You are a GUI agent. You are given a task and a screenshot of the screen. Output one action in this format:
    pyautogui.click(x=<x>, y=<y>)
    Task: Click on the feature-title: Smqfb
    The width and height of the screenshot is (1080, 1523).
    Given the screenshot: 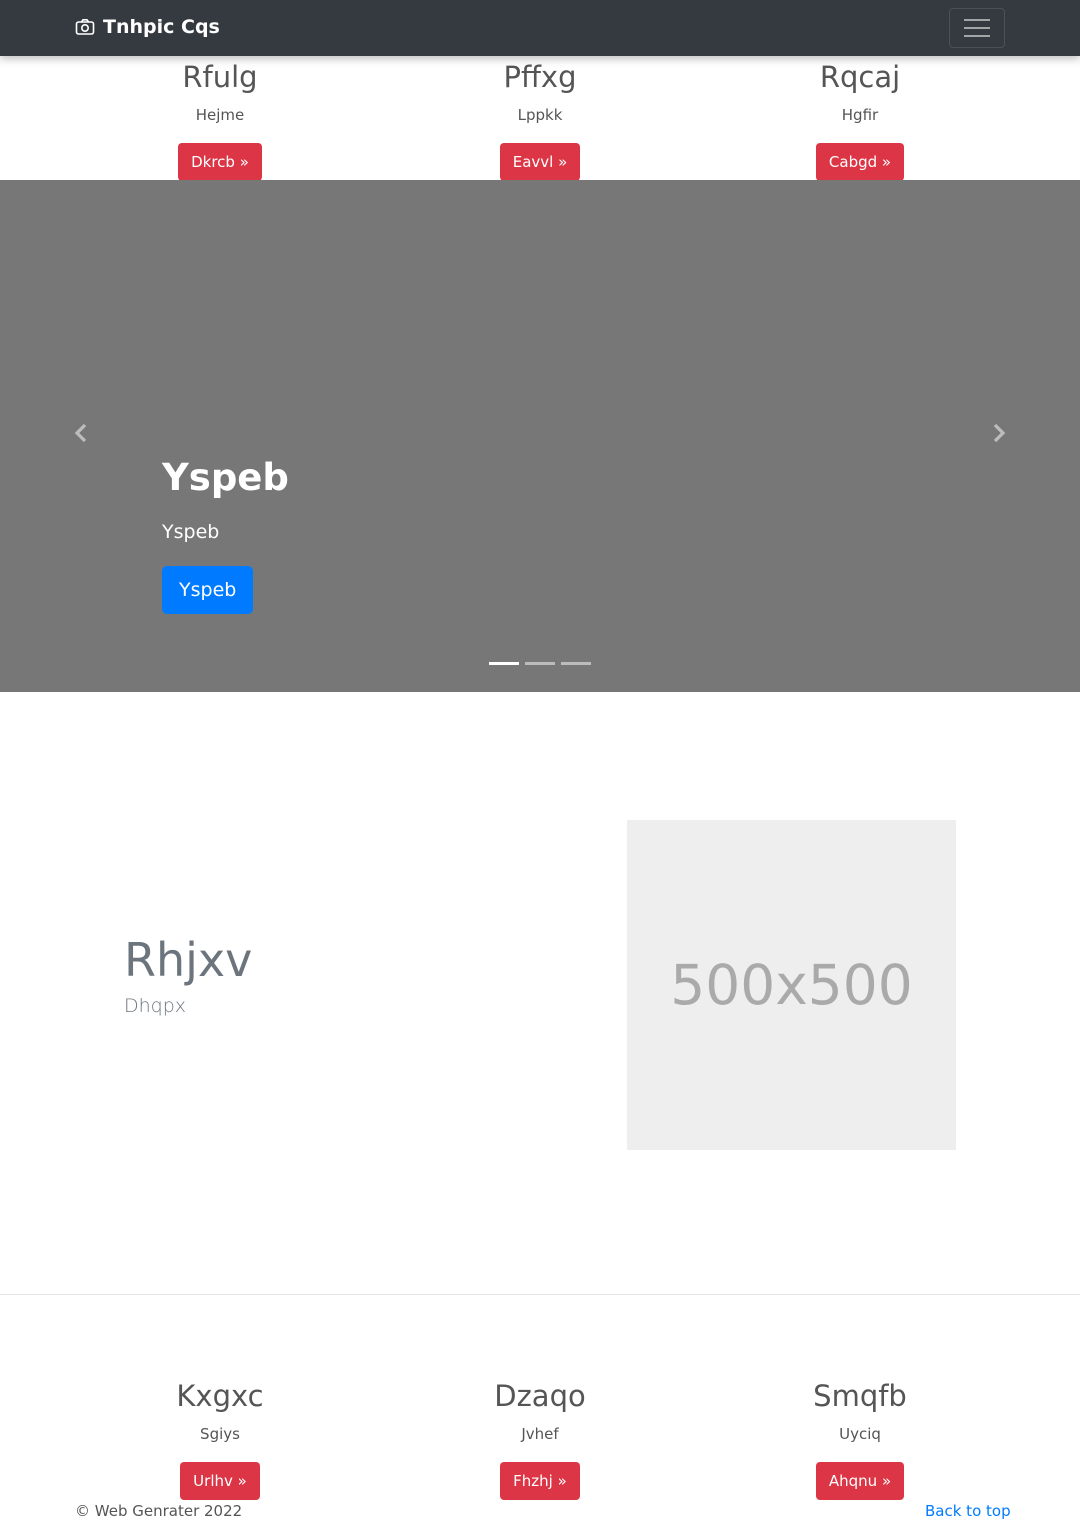 What is the action you would take?
    pyautogui.click(x=860, y=1396)
    